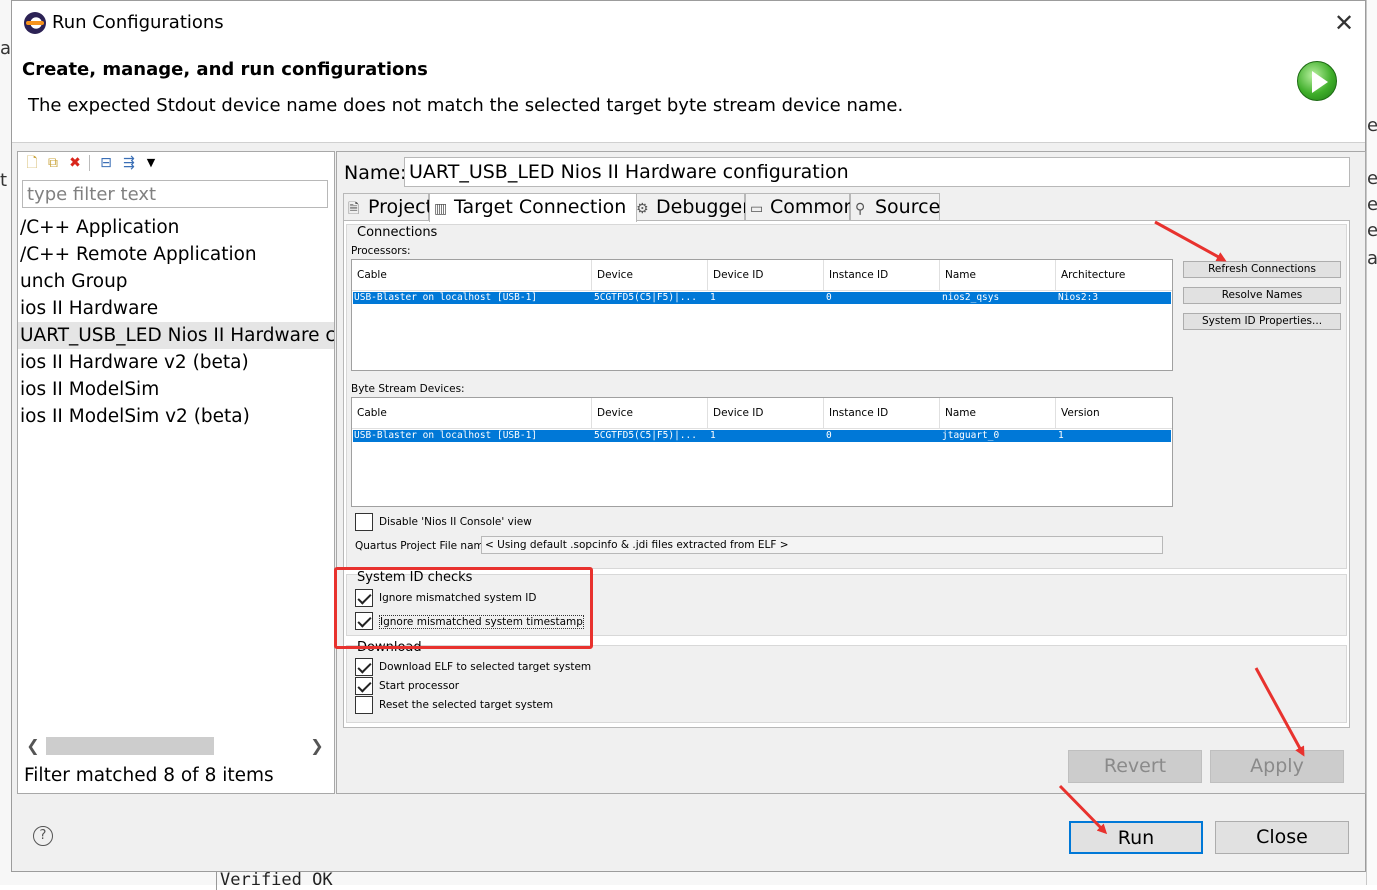 Image resolution: width=1377 pixels, height=890 pixels. I want to click on tab-label: Target Connection, so click(540, 207).